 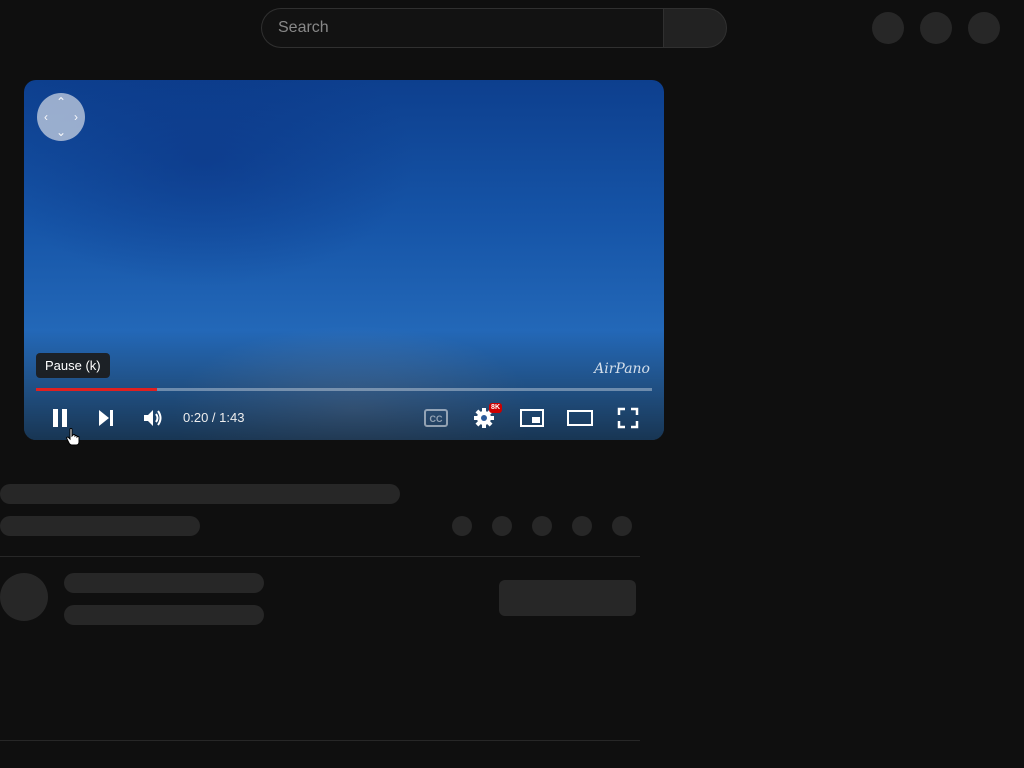 I want to click on pan-down-icon: ⌄, so click(x=61, y=132).